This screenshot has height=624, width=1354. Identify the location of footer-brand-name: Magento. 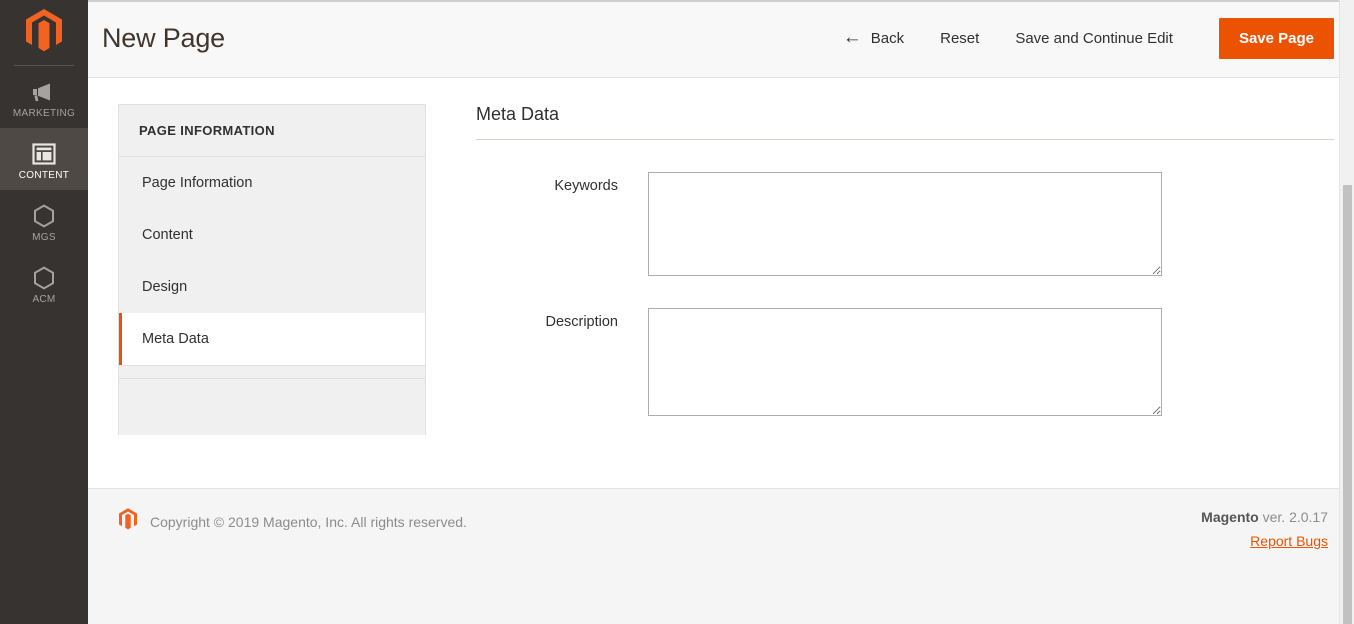
(1230, 517).